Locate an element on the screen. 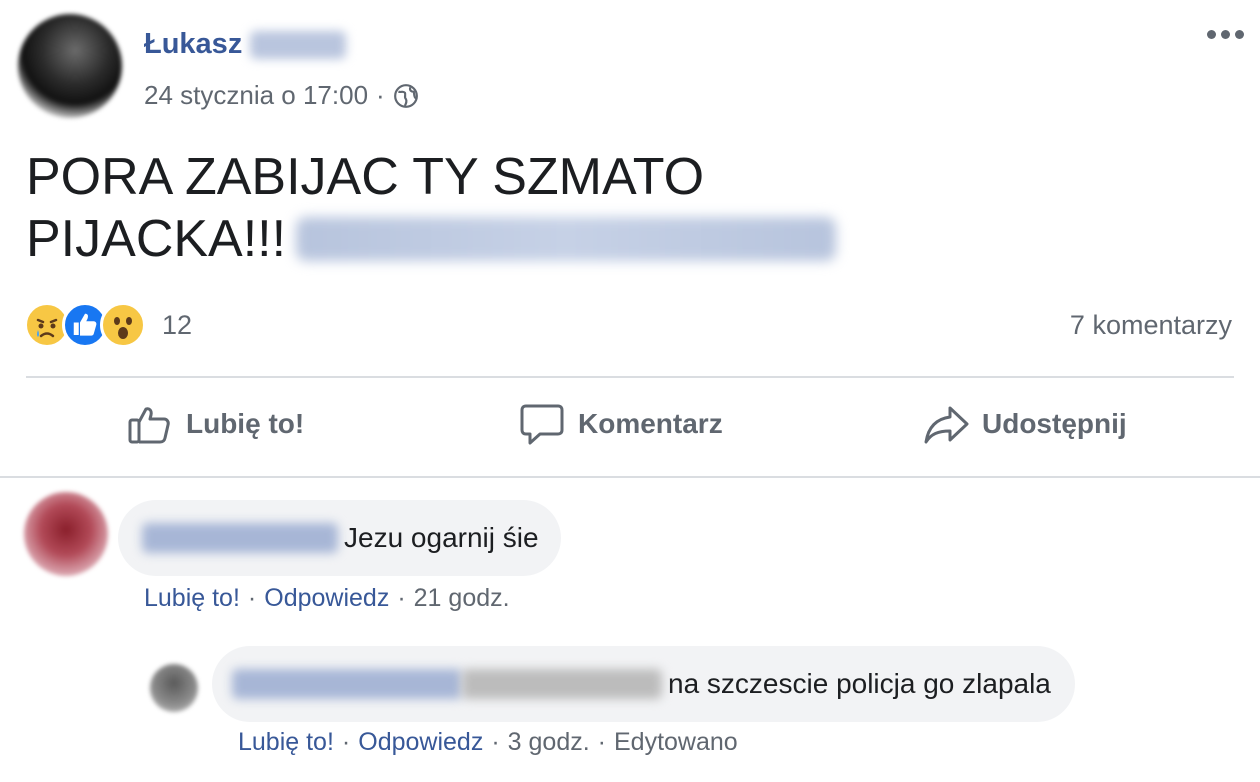 This screenshot has height=782, width=1260. wow-reaction-icon is located at coordinates (123, 325).